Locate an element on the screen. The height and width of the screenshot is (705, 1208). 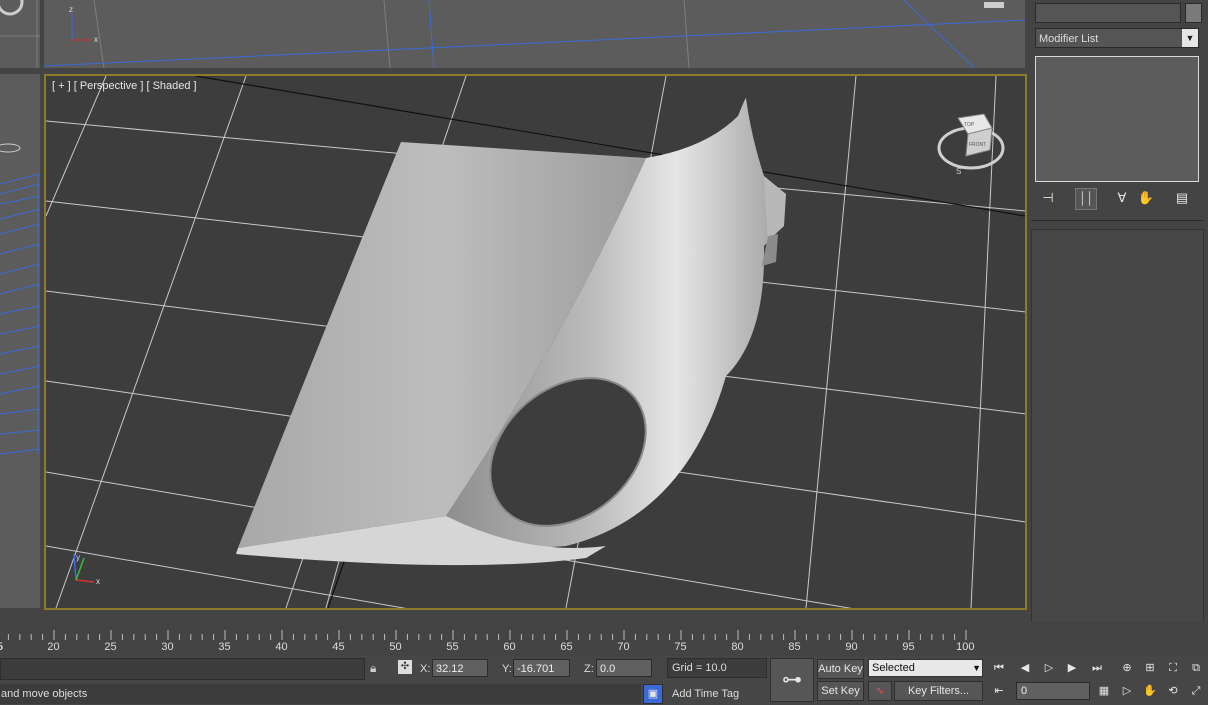
panel-divider is located at coordinates (1118, 220).